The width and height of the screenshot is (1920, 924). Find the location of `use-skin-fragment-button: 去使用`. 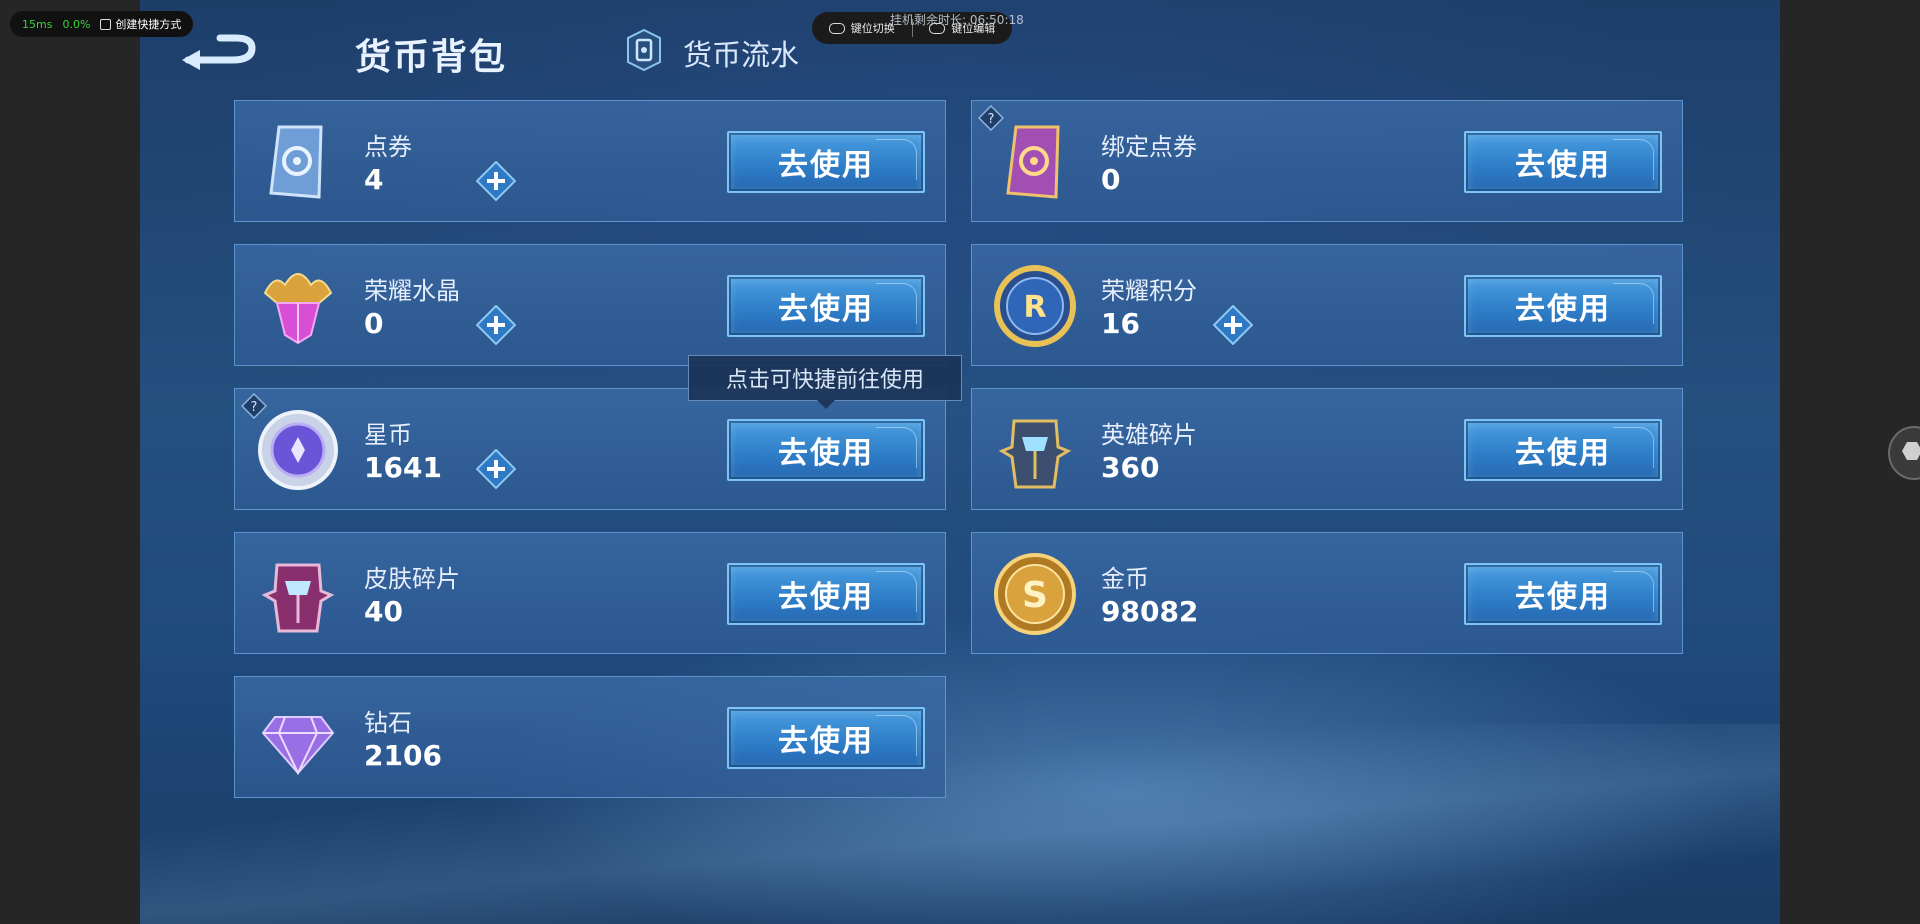

use-skin-fragment-button: 去使用 is located at coordinates (826, 594).